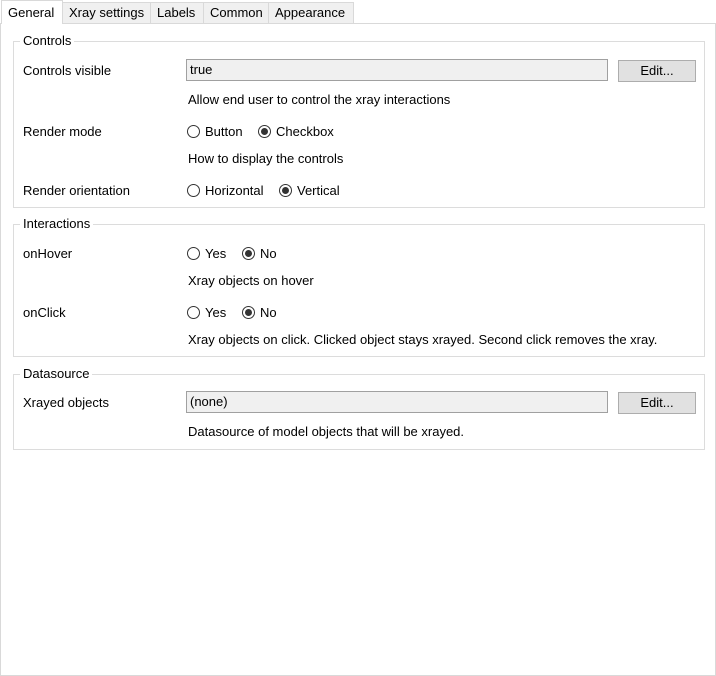 The width and height of the screenshot is (716, 676). I want to click on render-orientation-label: Render orientation, so click(76, 190).